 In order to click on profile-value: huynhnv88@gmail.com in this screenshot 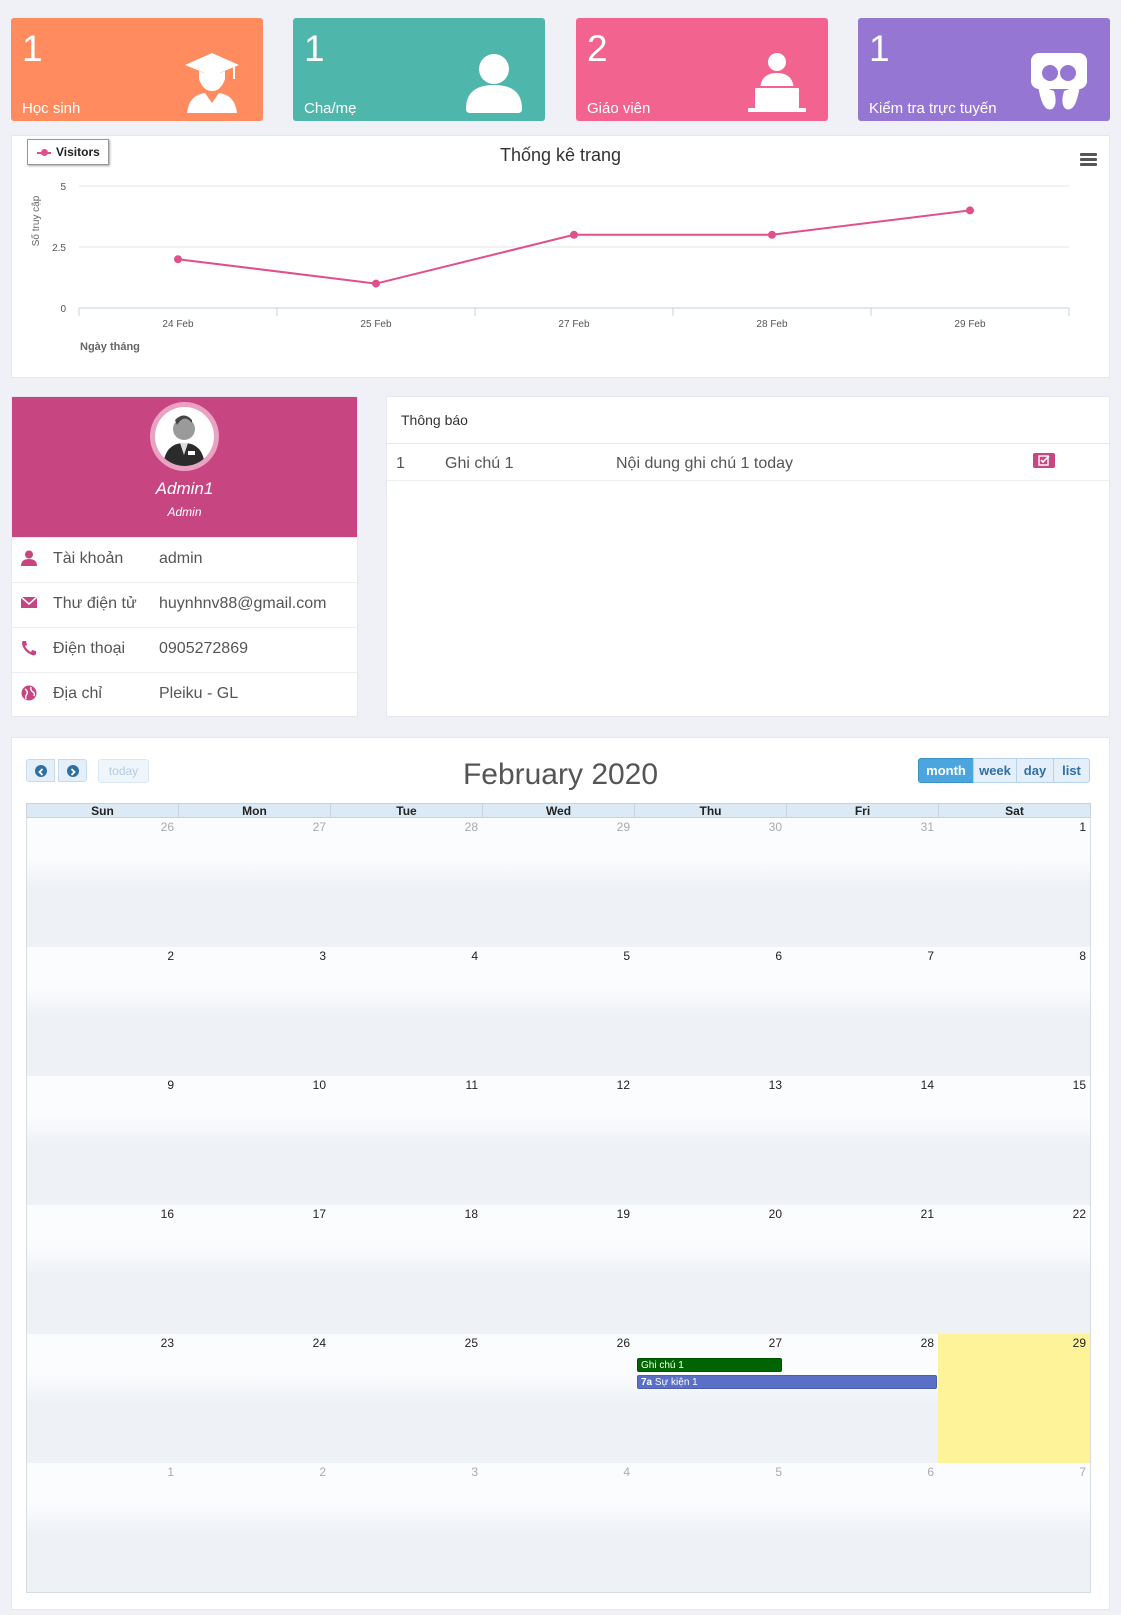, I will do `click(243, 603)`.